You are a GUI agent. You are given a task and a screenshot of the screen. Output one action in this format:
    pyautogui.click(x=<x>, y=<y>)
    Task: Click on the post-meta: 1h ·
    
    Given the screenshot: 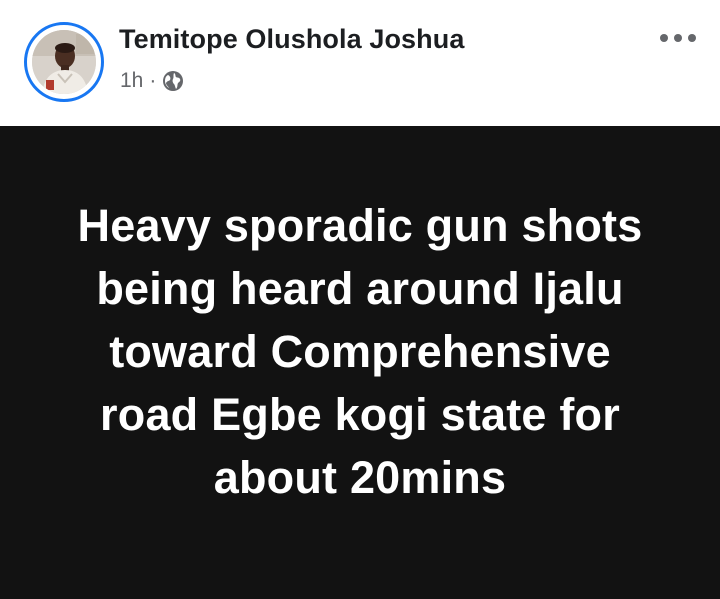 What is the action you would take?
    pyautogui.click(x=152, y=81)
    